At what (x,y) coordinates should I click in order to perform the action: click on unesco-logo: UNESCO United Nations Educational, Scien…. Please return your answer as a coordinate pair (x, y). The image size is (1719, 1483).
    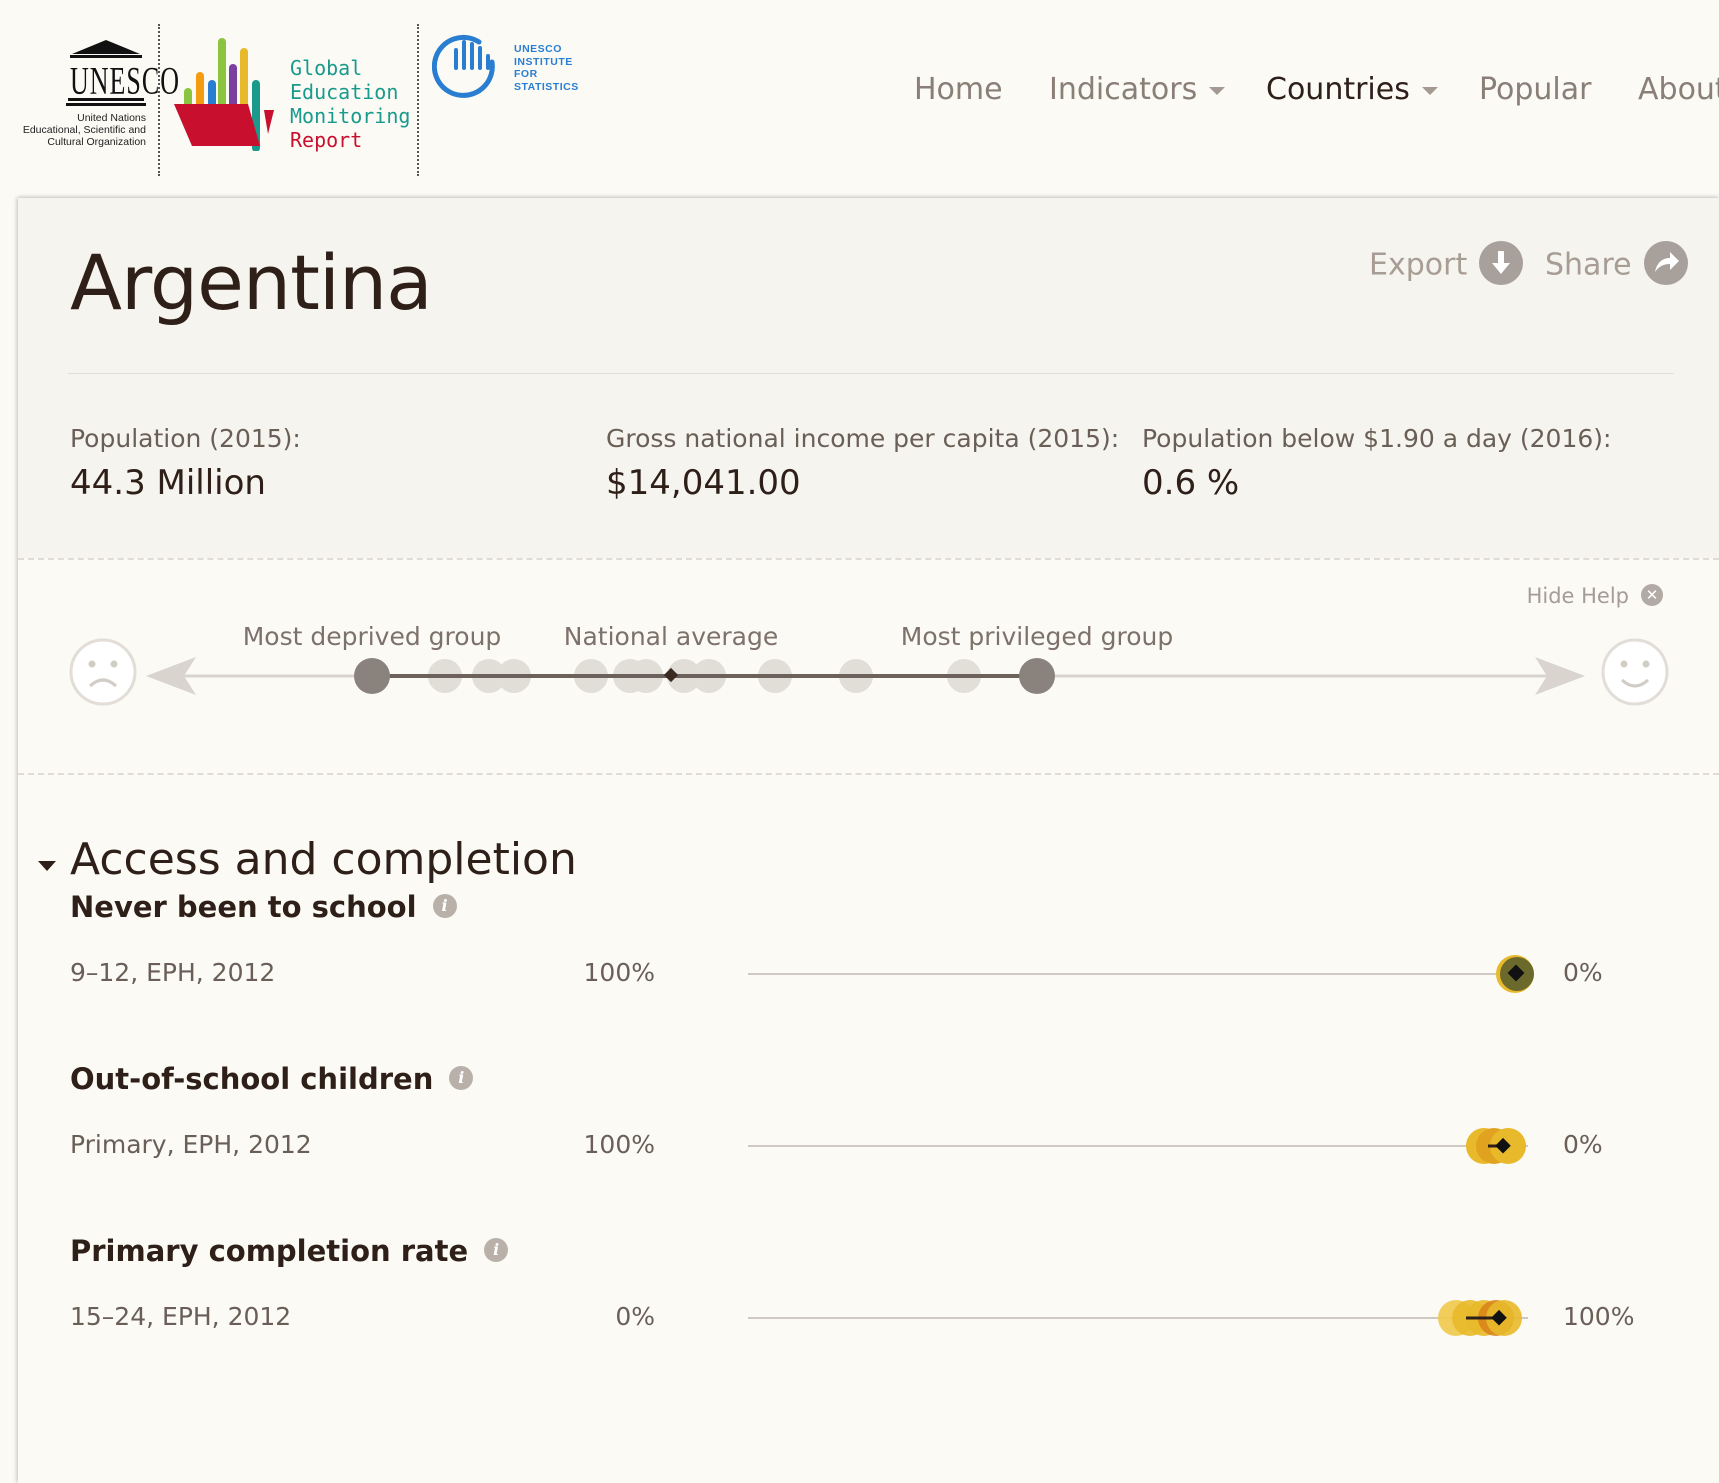
    Looking at the image, I should click on (98, 94).